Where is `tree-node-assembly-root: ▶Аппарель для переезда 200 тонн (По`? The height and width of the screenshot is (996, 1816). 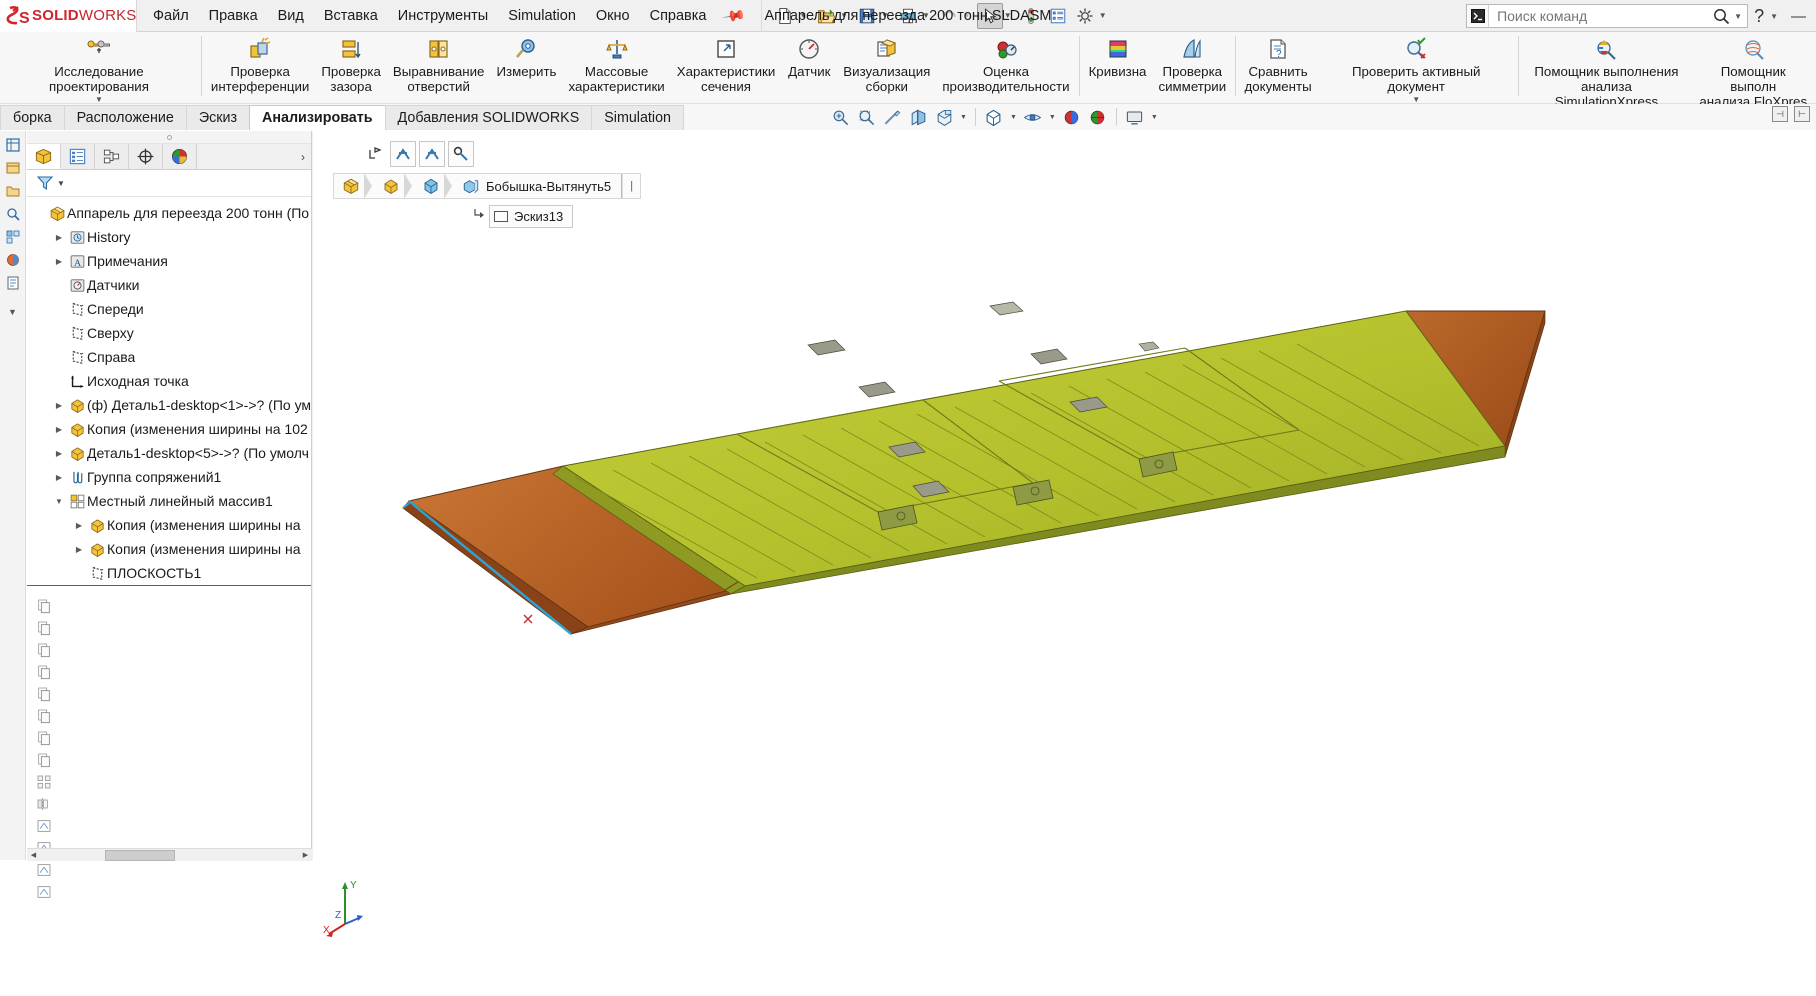
tree-node-assembly-root: ▶Аппарель для переезда 200 тонн (По is located at coordinates (169, 213).